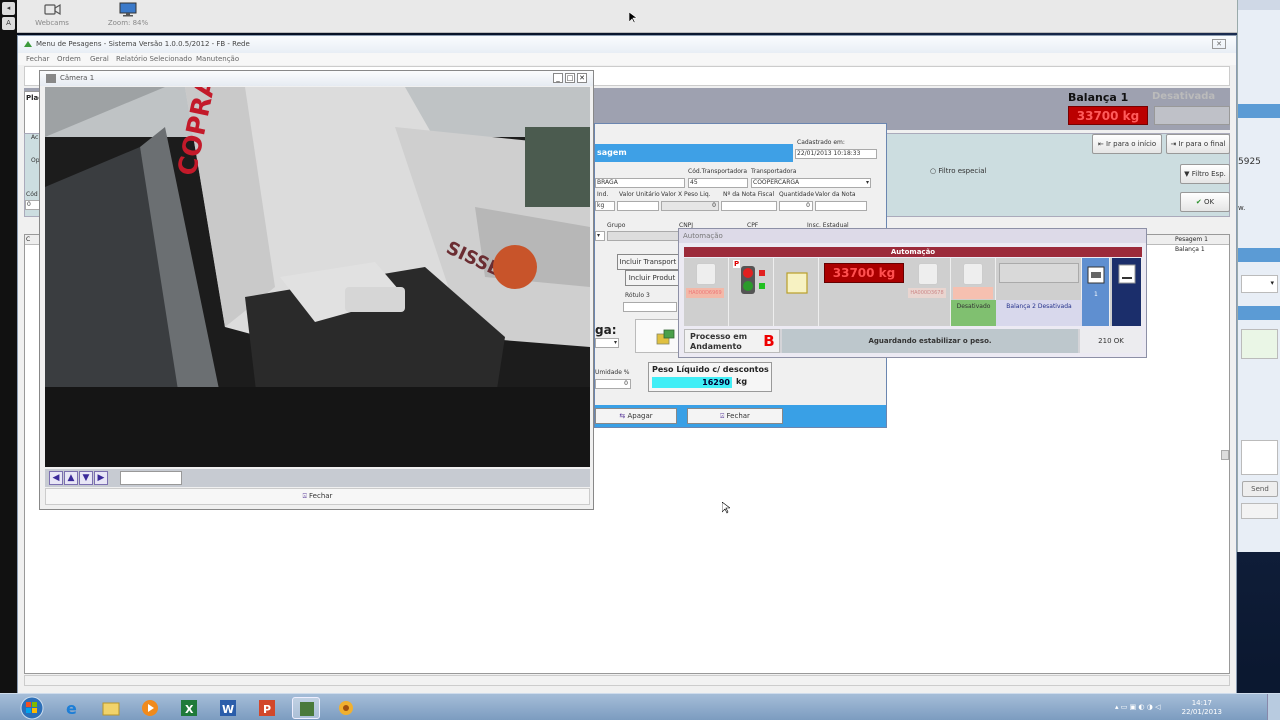 The image size is (1280, 720). I want to click on barrier-gate-icon, so click(797, 283).